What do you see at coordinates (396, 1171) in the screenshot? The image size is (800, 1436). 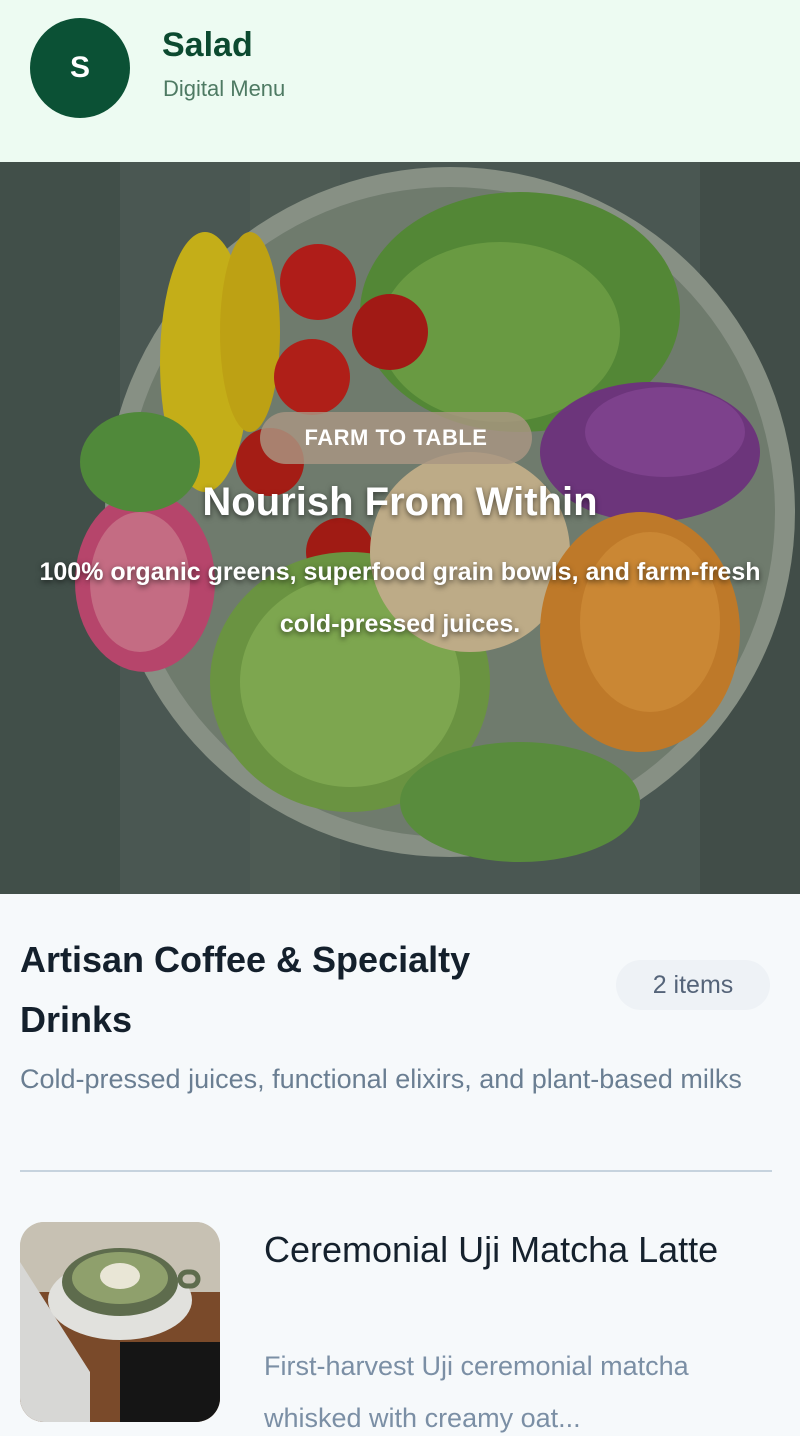 I see `section-divider` at bounding box center [396, 1171].